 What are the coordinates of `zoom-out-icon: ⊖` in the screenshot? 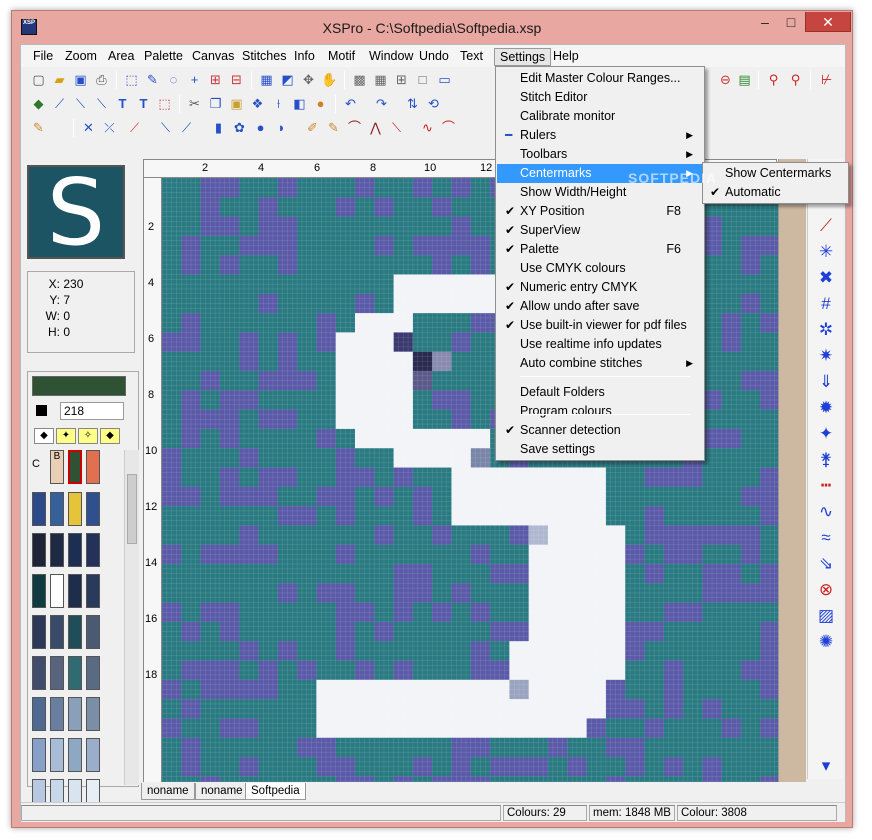 It's located at (725, 79).